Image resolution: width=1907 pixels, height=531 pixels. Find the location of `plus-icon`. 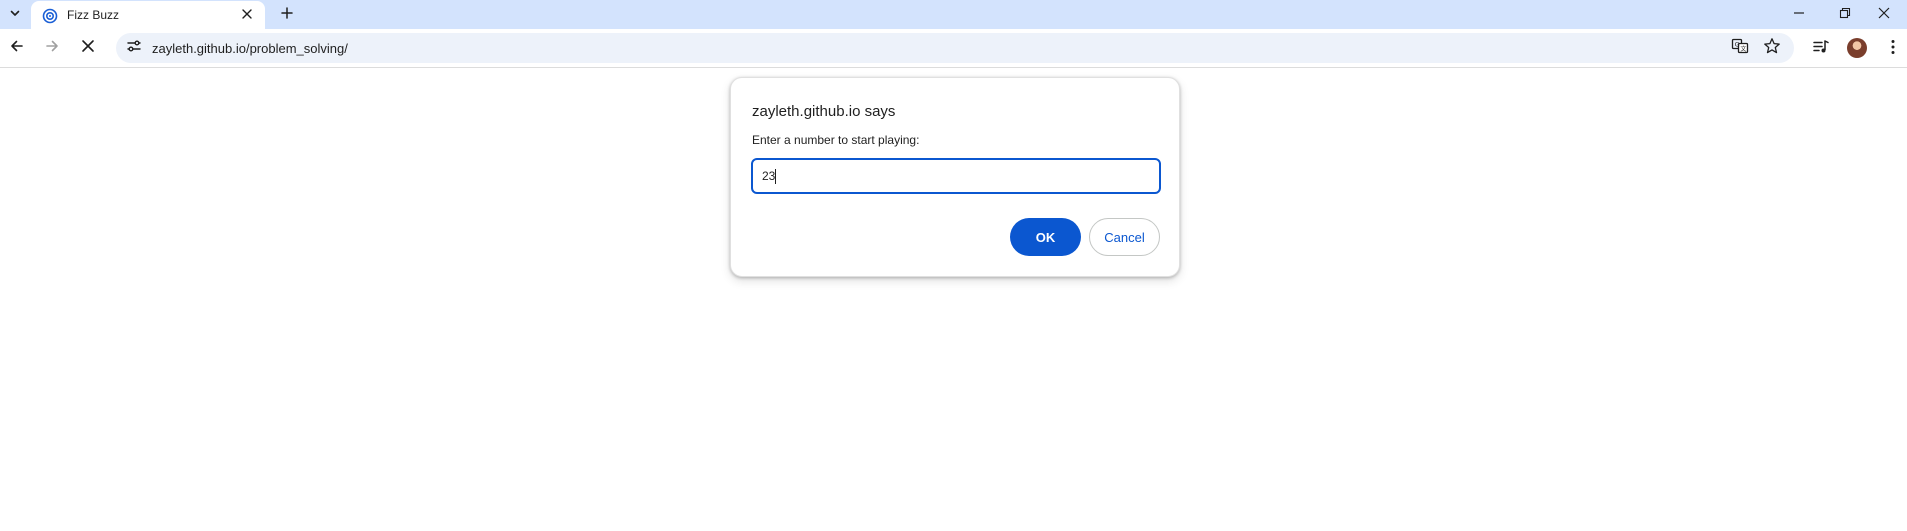

plus-icon is located at coordinates (287, 15).